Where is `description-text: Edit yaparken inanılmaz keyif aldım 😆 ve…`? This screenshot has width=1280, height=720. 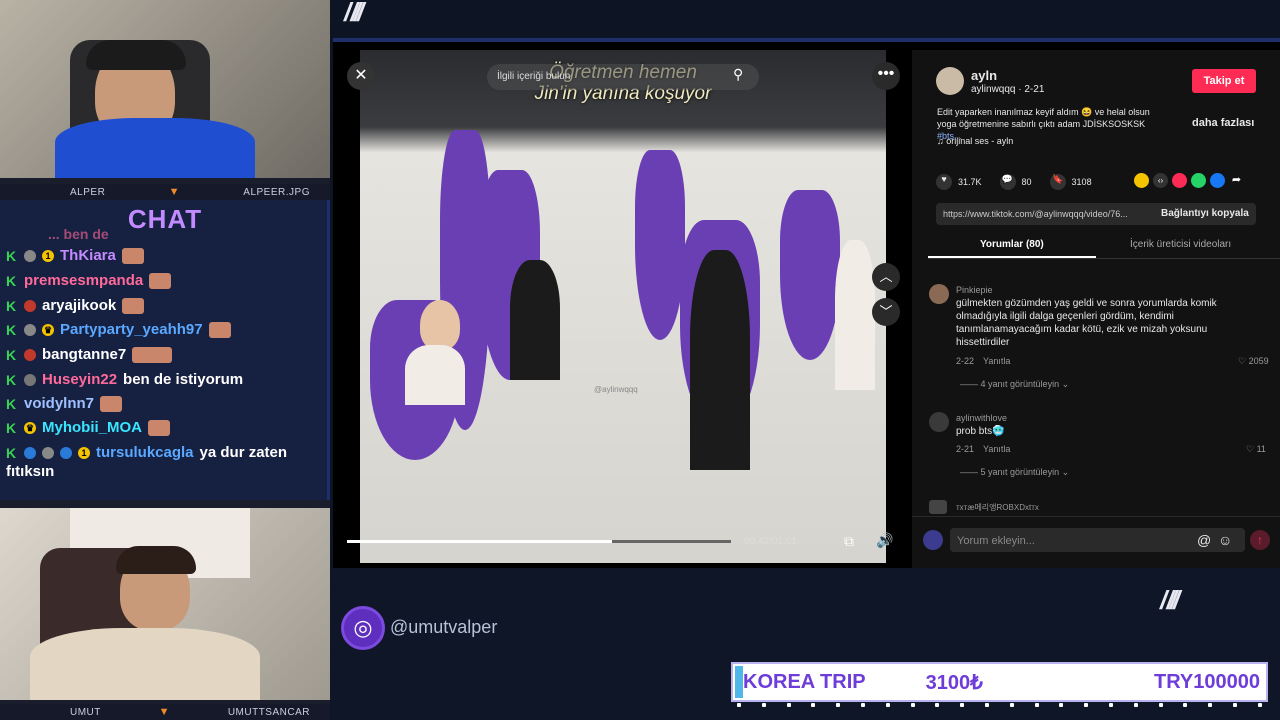 description-text: Edit yaparken inanılmaz keyif aldım 😆 ve… is located at coordinates (1043, 118).